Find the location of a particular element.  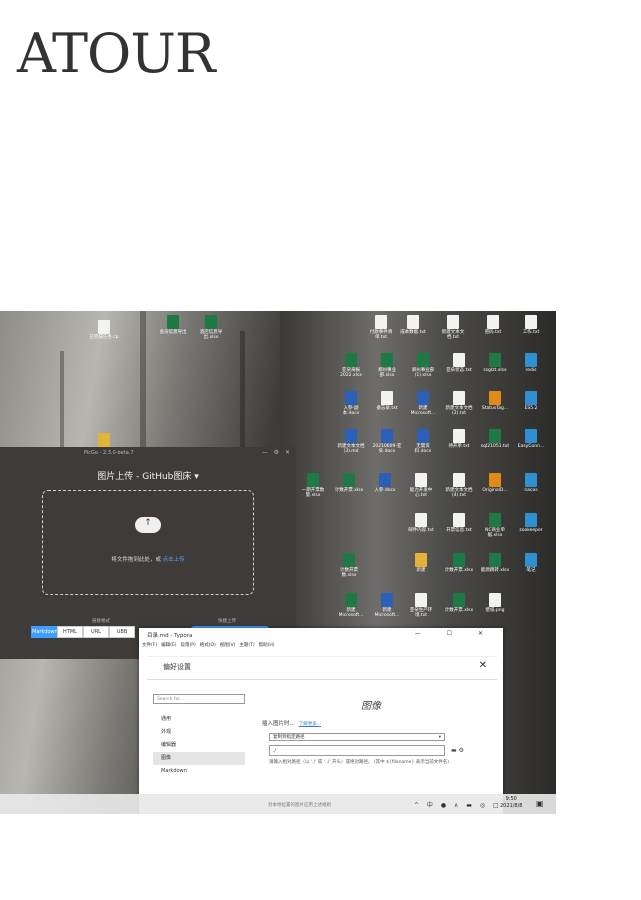

image-path-input: ./ is located at coordinates (357, 750).